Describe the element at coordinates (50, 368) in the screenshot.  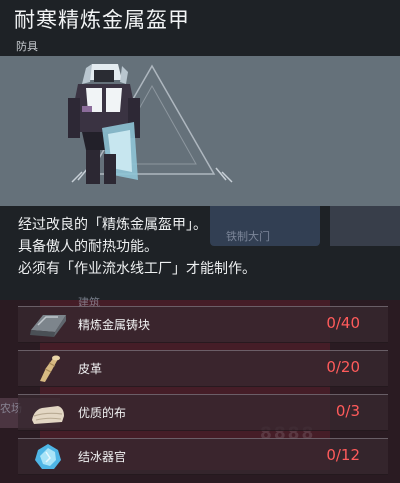
I see `leather-icon` at that location.